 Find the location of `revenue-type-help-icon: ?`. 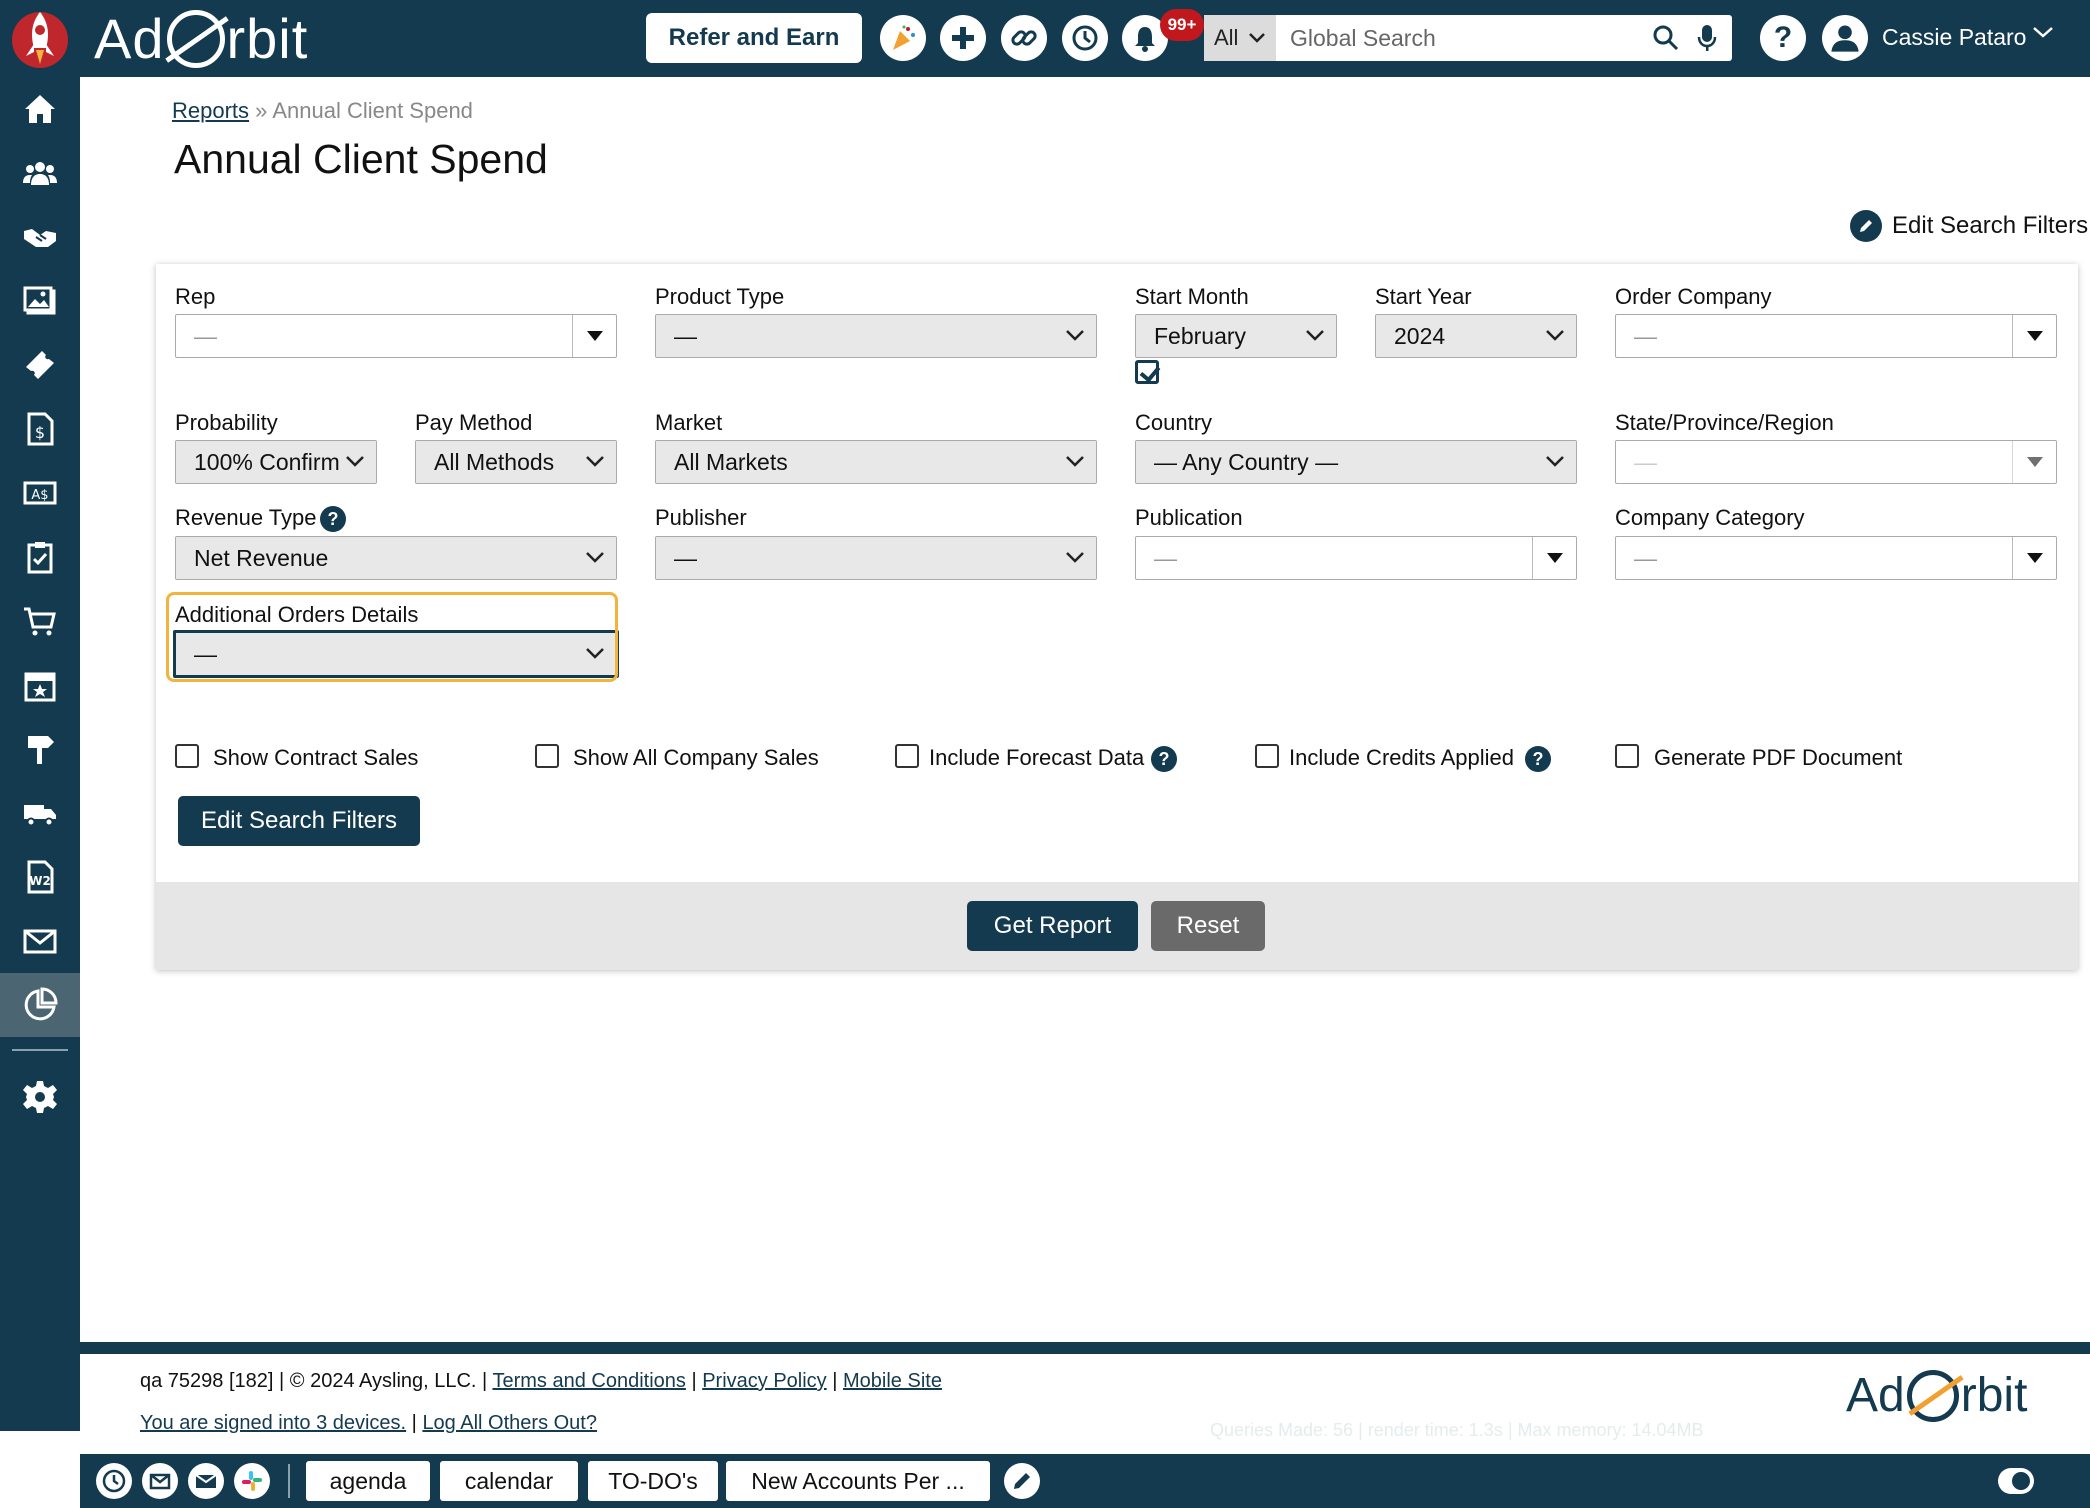

revenue-type-help-icon: ? is located at coordinates (333, 519).